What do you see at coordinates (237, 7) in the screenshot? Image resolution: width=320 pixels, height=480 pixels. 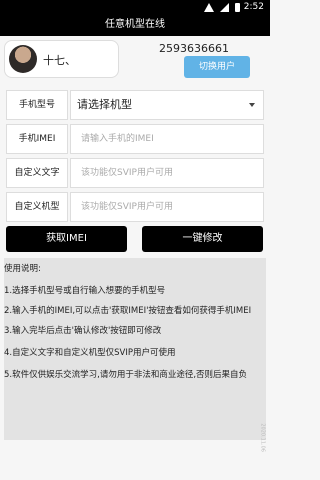 I see `battery-icon` at bounding box center [237, 7].